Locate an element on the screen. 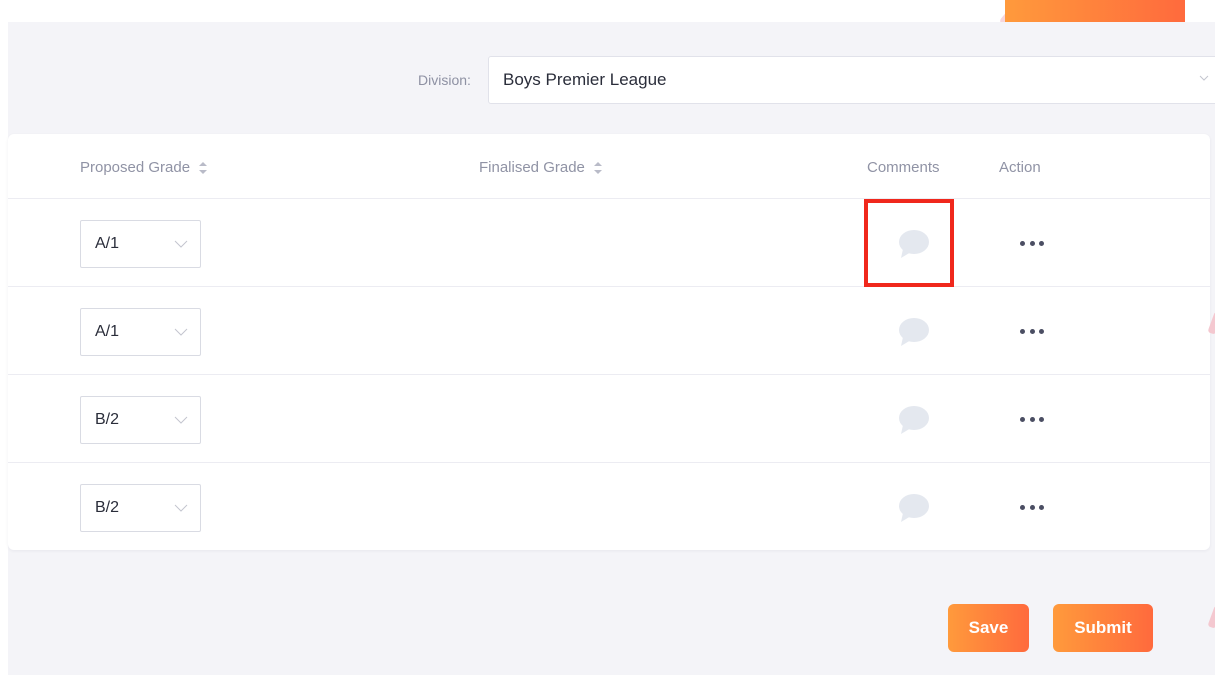 The image size is (1215, 675). column-header-label: Action is located at coordinates (1020, 167).